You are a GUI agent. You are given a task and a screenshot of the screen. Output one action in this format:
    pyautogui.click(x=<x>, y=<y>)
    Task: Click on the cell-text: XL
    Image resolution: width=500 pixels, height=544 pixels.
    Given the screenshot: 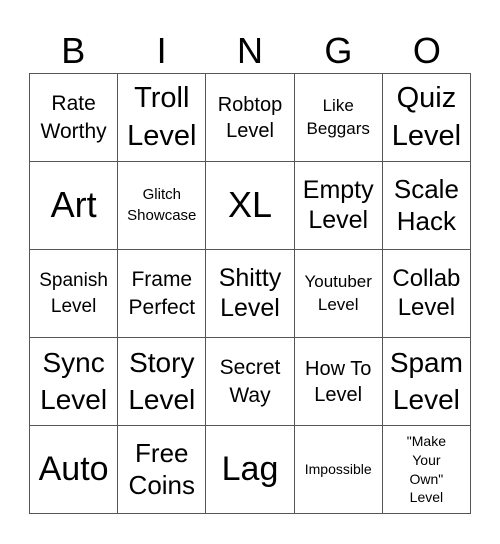 What is the action you would take?
    pyautogui.click(x=250, y=205)
    